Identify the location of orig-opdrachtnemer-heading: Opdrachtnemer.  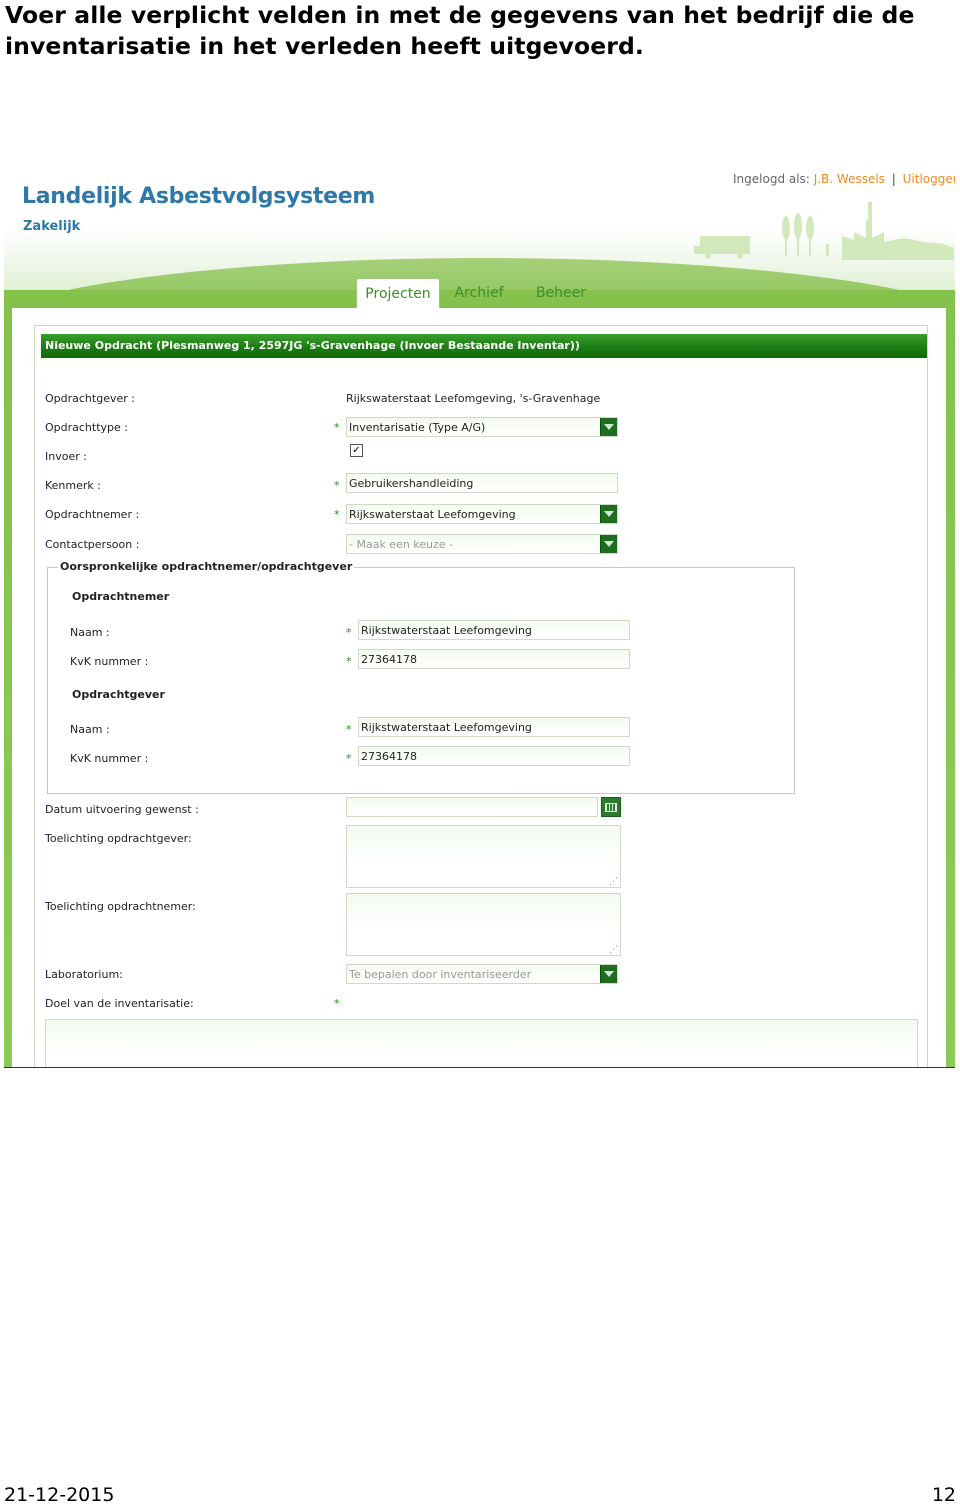
(121, 596).